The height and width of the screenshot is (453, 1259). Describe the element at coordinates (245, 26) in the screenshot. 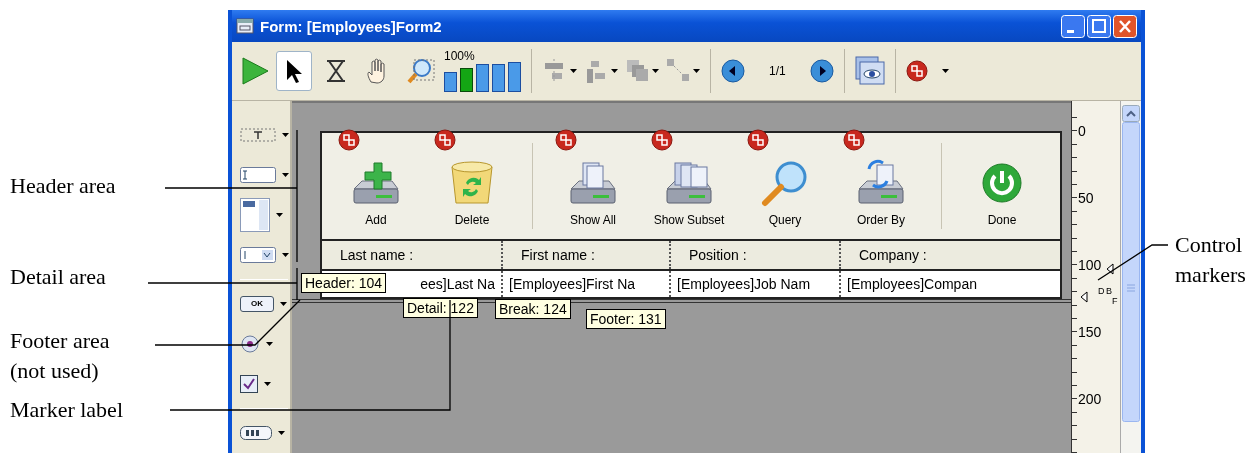

I see `window-icon` at that location.